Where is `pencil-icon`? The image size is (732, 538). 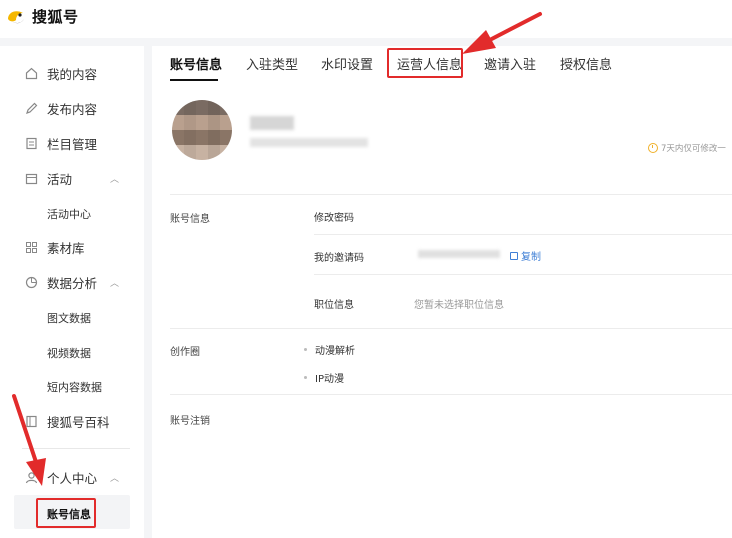 pencil-icon is located at coordinates (31, 108).